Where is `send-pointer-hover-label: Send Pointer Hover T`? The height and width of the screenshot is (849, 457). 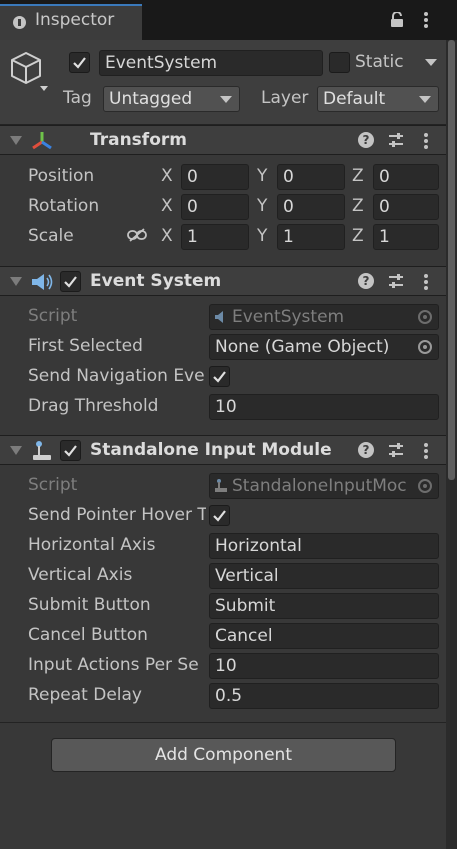
send-pointer-hover-label: Send Pointer Hover T is located at coordinates (117, 515).